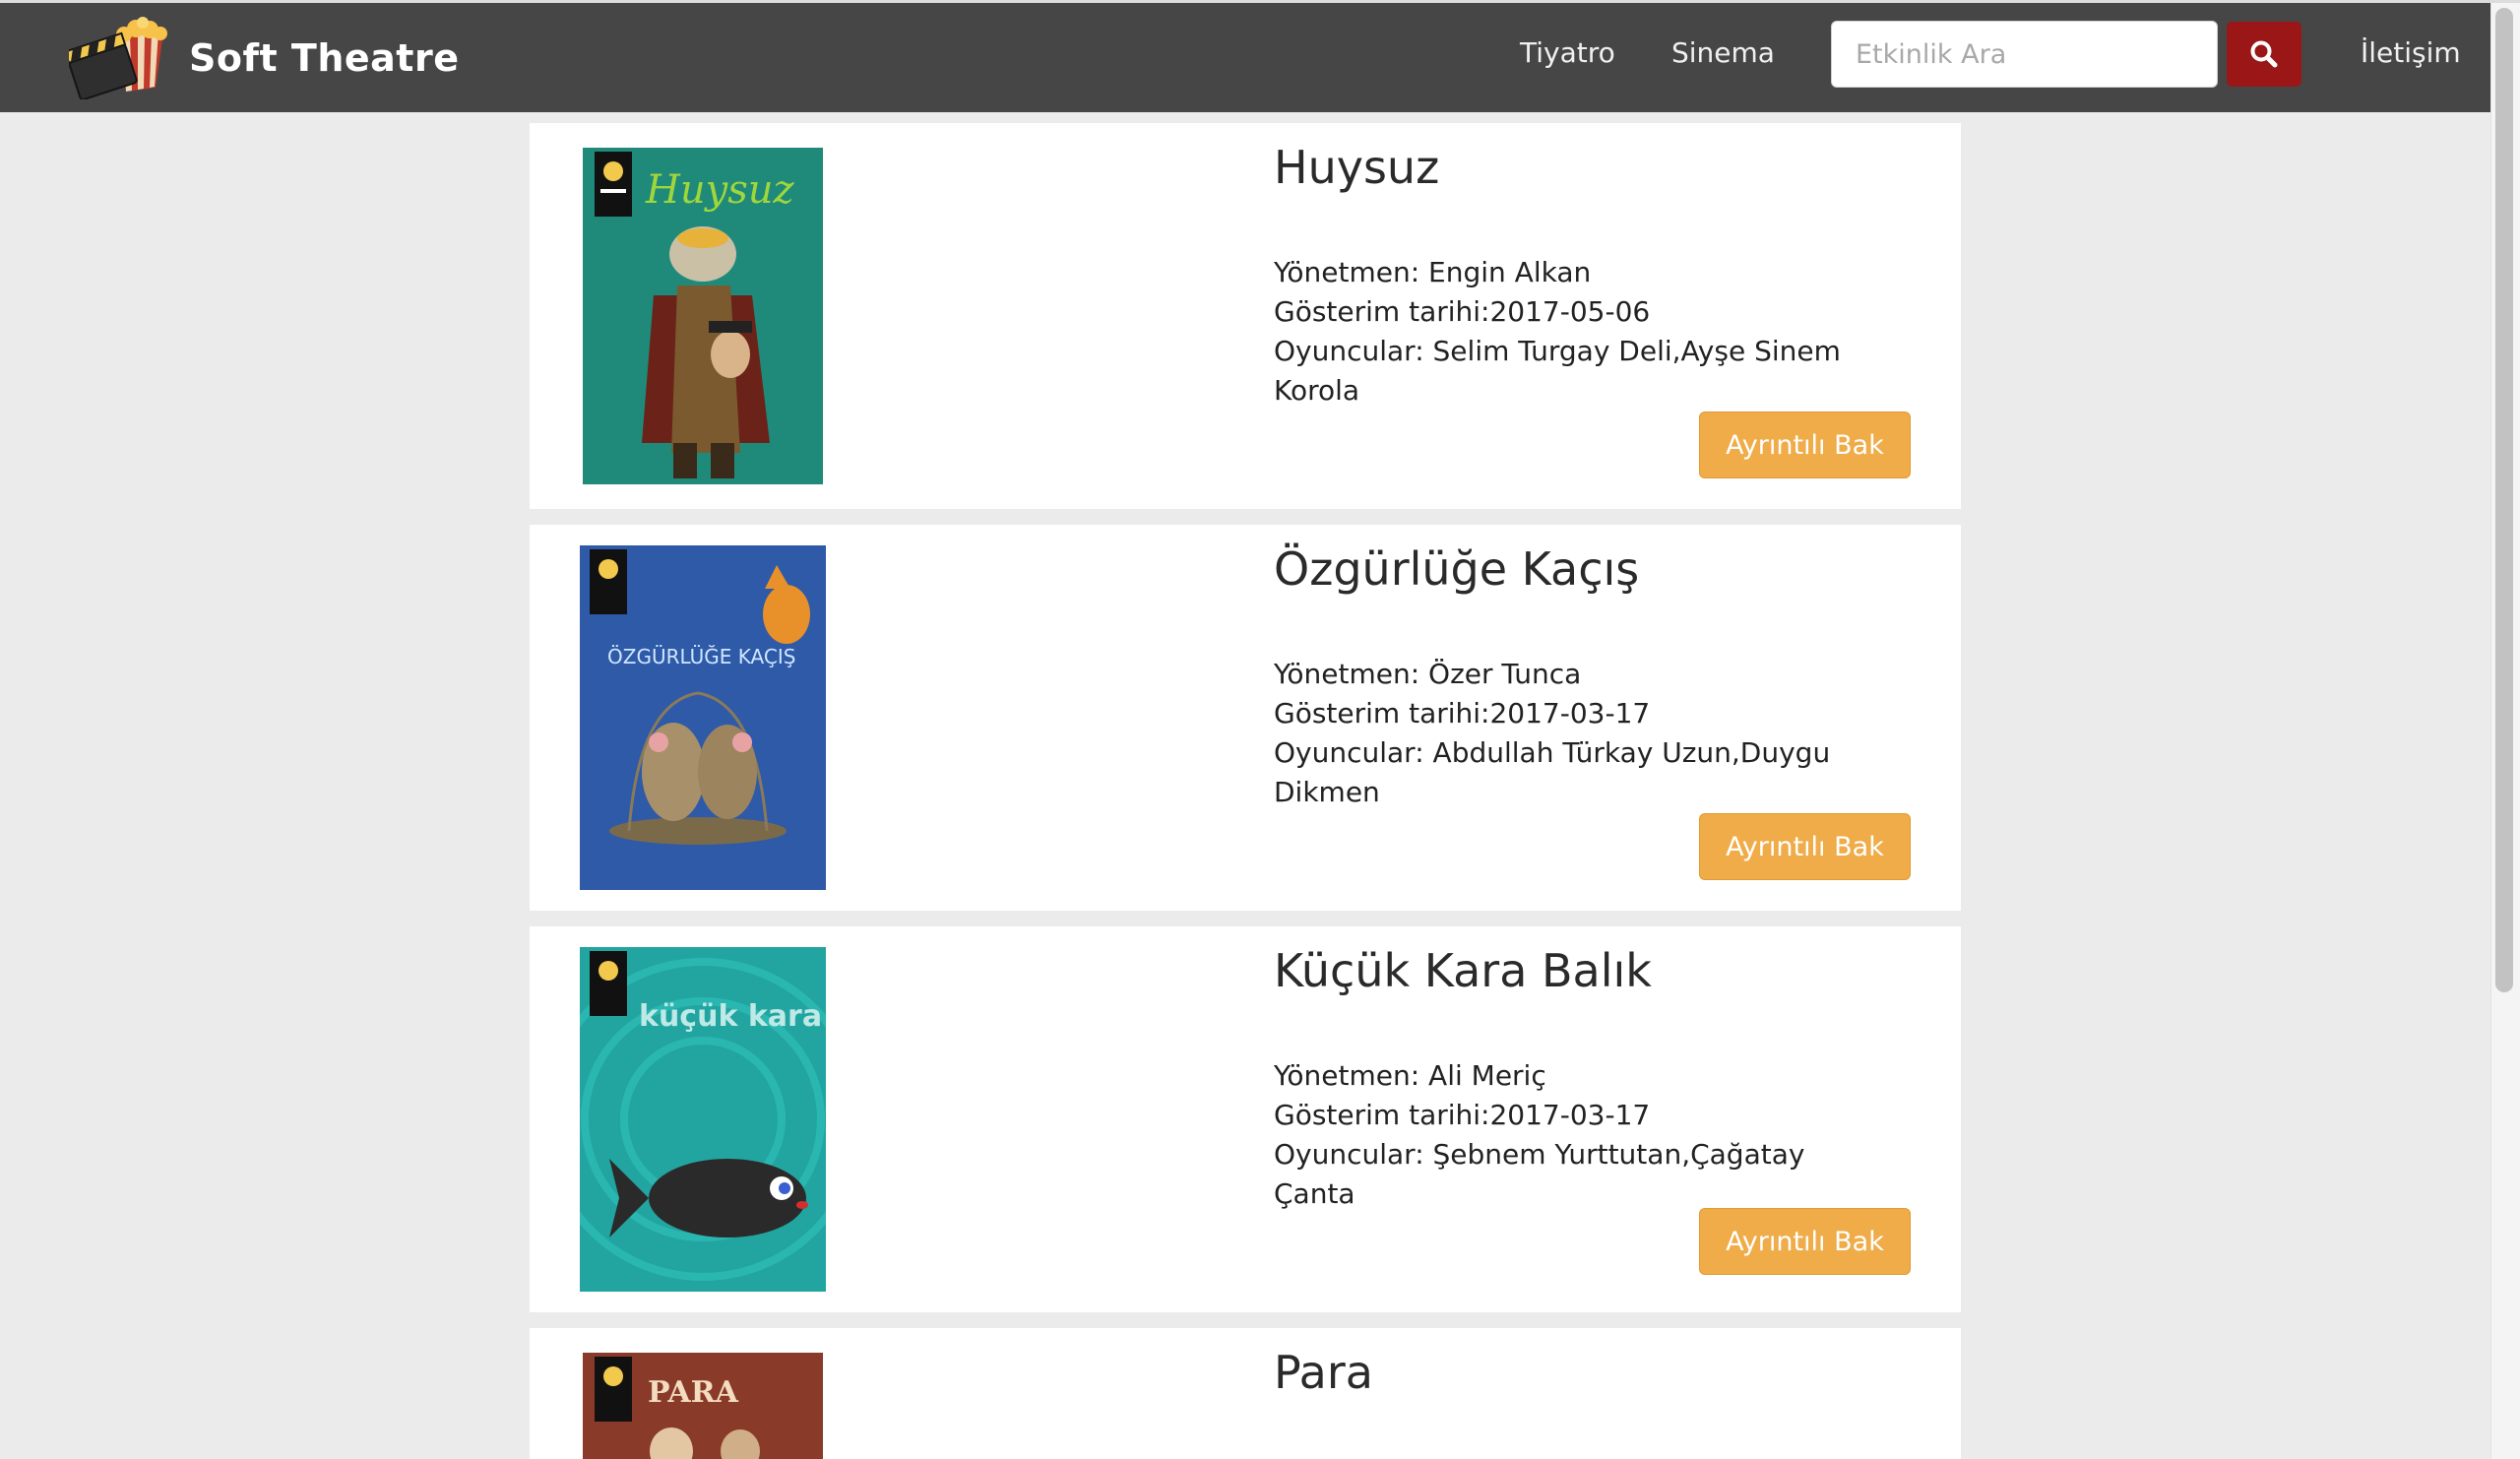 The image size is (2520, 1459). I want to click on event-poster: PARA, so click(703, 1406).